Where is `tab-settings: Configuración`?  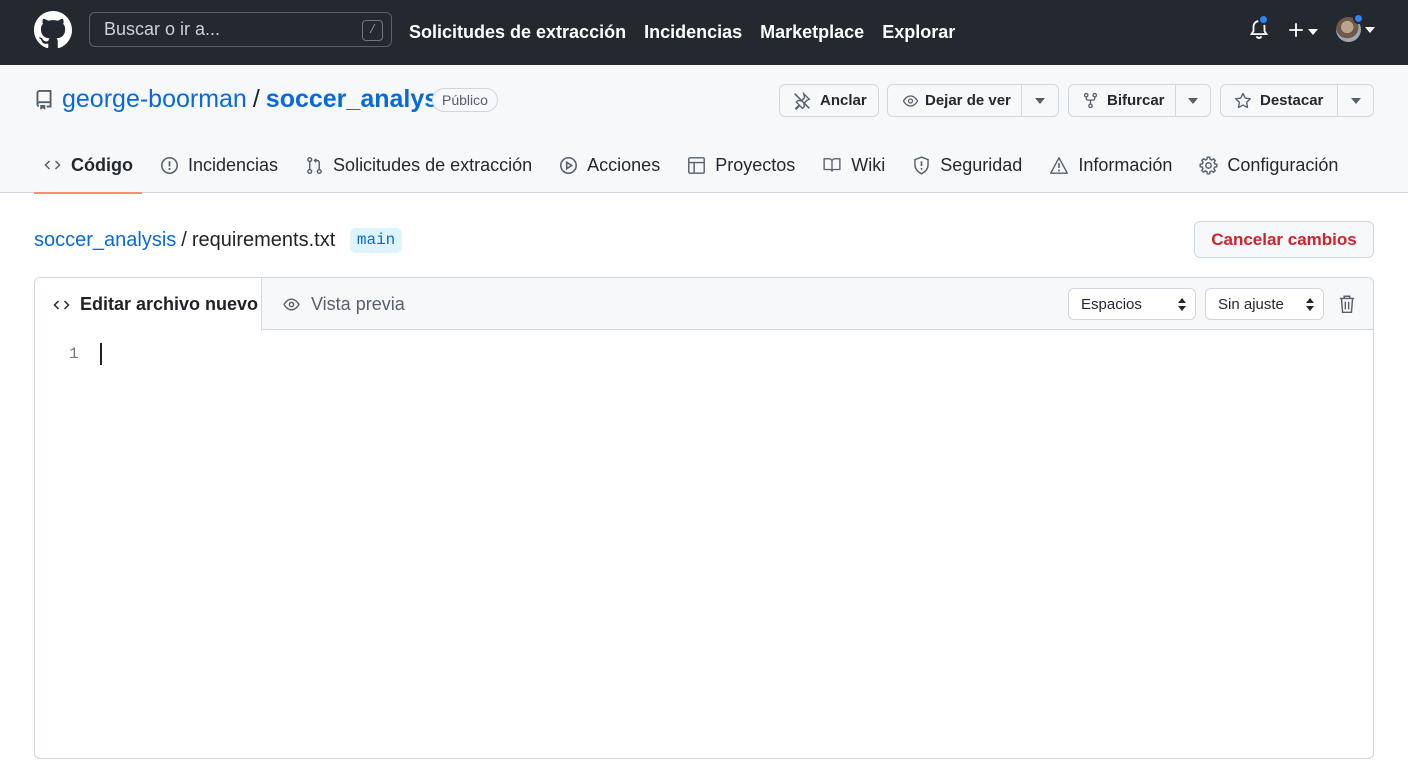
tab-settings: Configuración is located at coordinates (1268, 165).